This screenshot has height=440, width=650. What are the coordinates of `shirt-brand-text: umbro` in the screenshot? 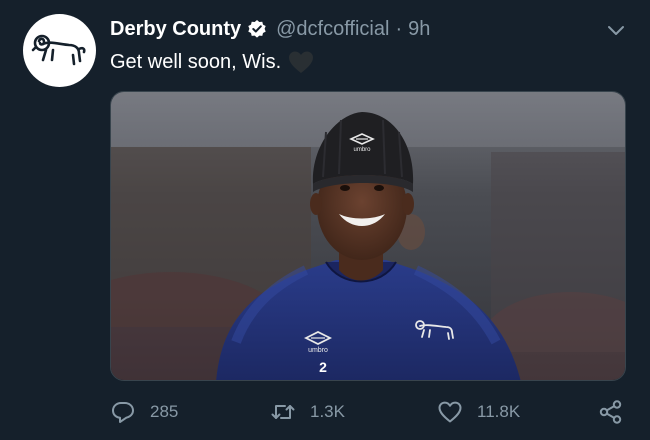 It's located at (318, 350).